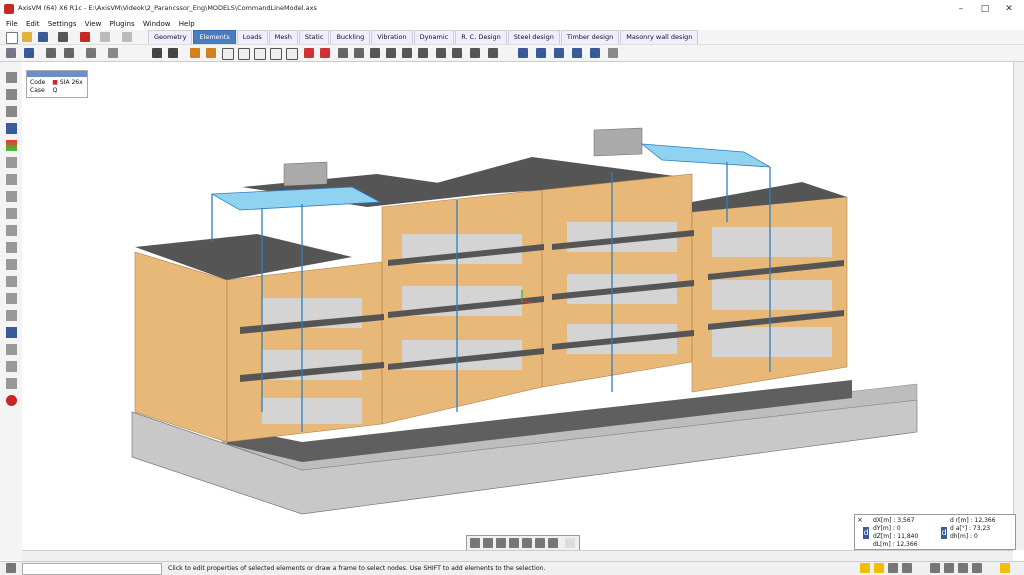  What do you see at coordinates (935, 568) in the screenshot?
I see `layers-icon` at bounding box center [935, 568].